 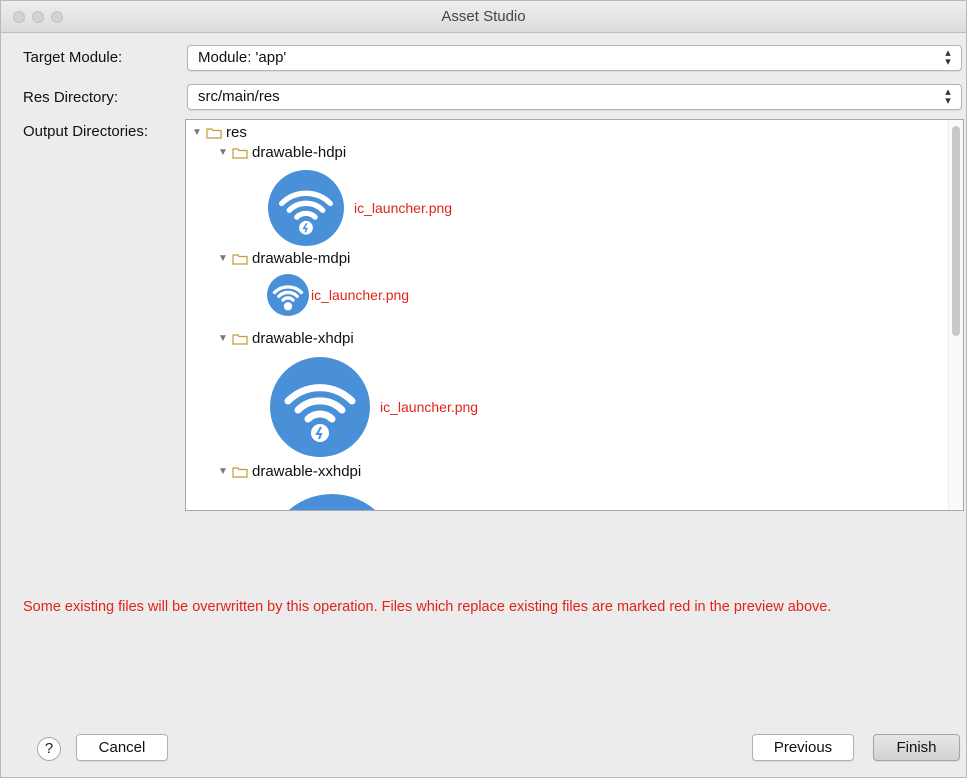 What do you see at coordinates (374, 407) in the screenshot?
I see `tree-file-xhdpi: ic_launcher.png` at bounding box center [374, 407].